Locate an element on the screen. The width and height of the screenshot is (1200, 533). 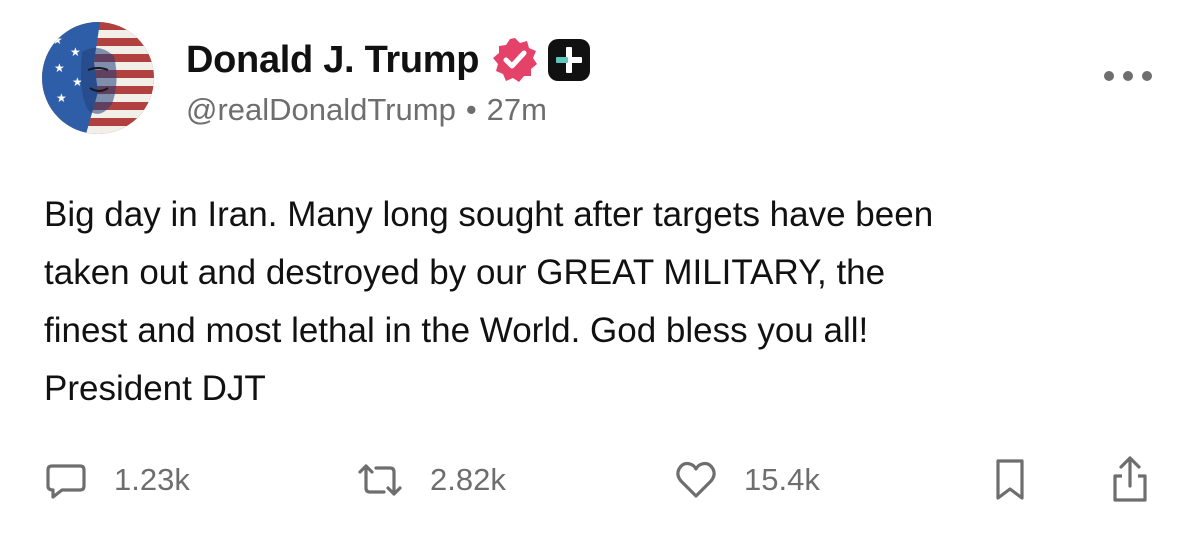
reply-count: 1.23k is located at coordinates (152, 479).